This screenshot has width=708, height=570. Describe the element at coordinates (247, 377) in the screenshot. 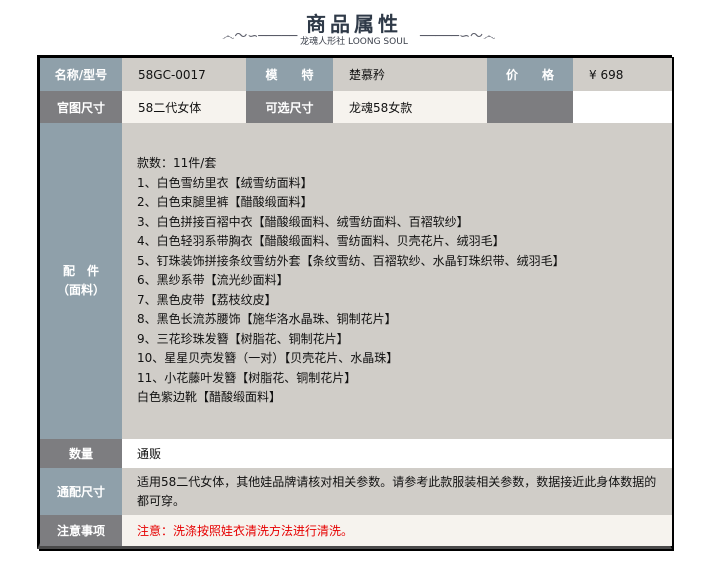

I see `parts-list-item: 11、小花藤叶发簪【树脂花、铜制花片】` at that location.